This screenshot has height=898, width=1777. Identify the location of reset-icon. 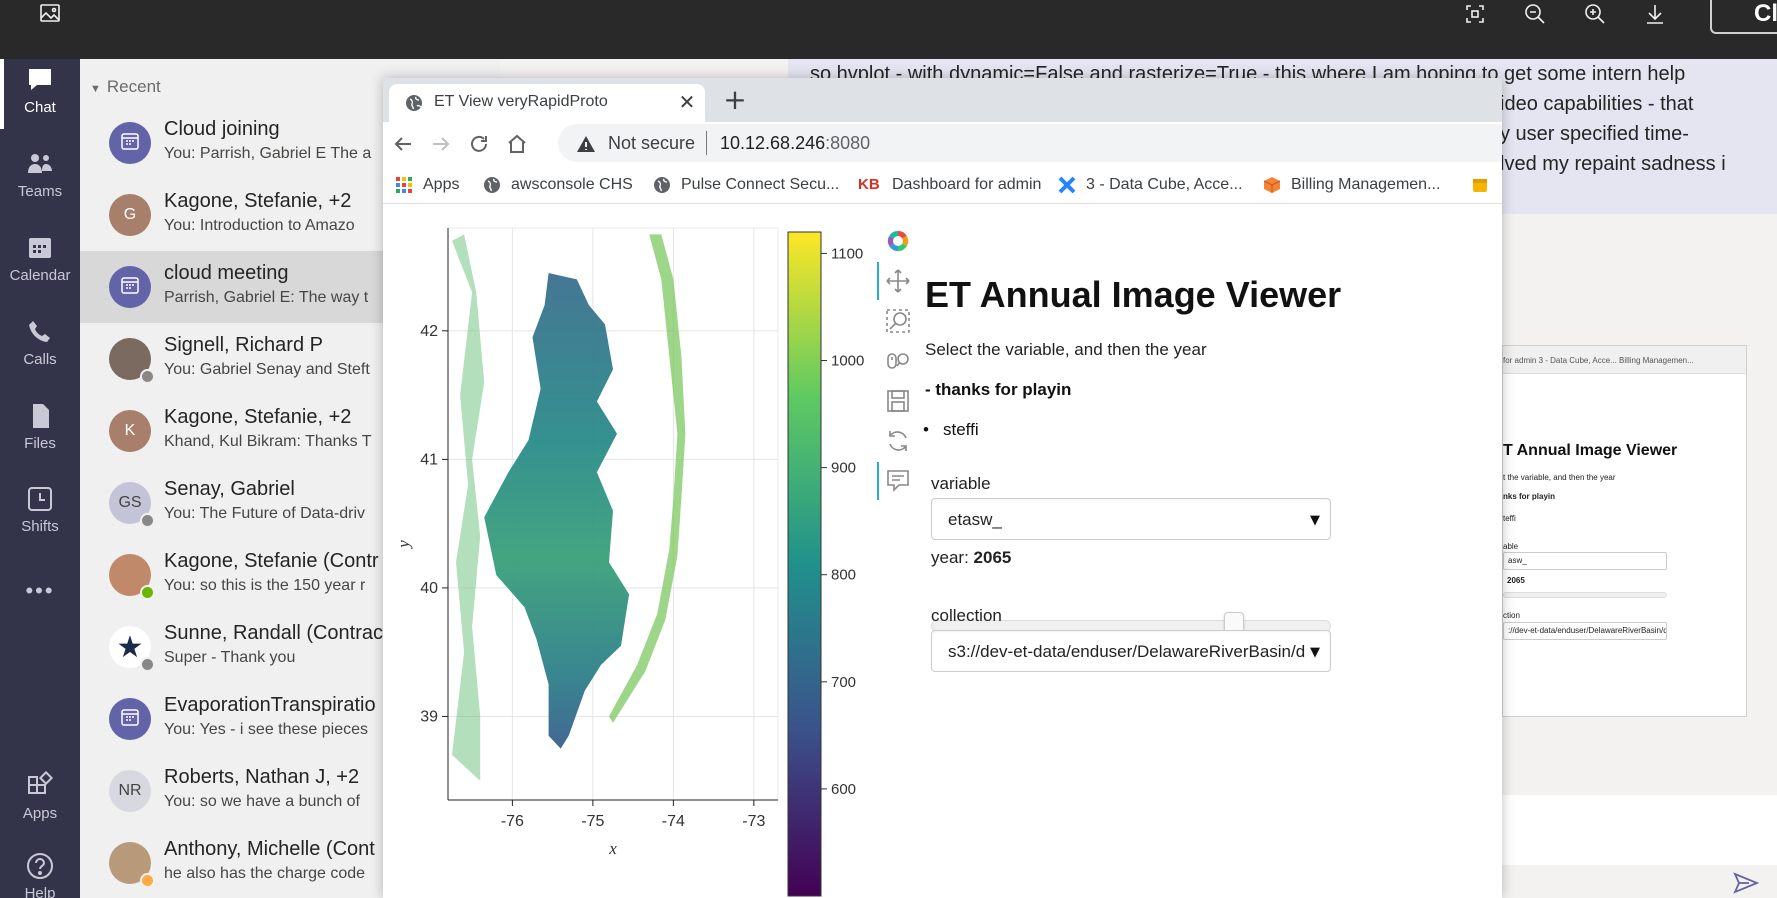
(898, 441).